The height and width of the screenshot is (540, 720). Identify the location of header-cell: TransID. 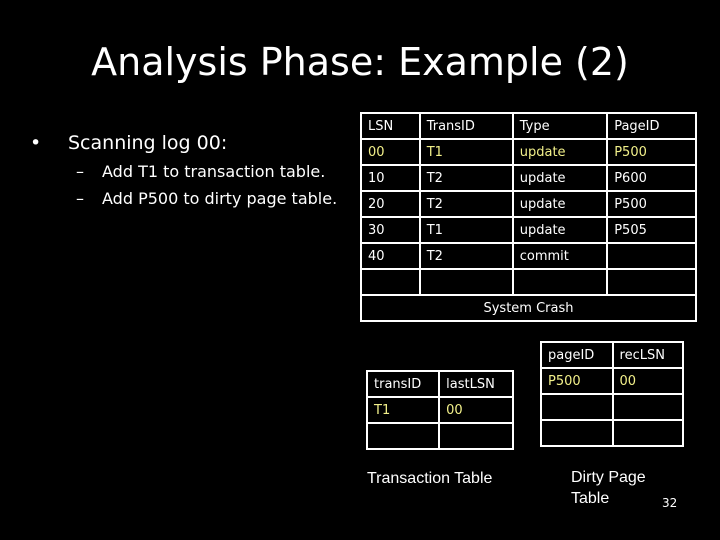
(466, 126).